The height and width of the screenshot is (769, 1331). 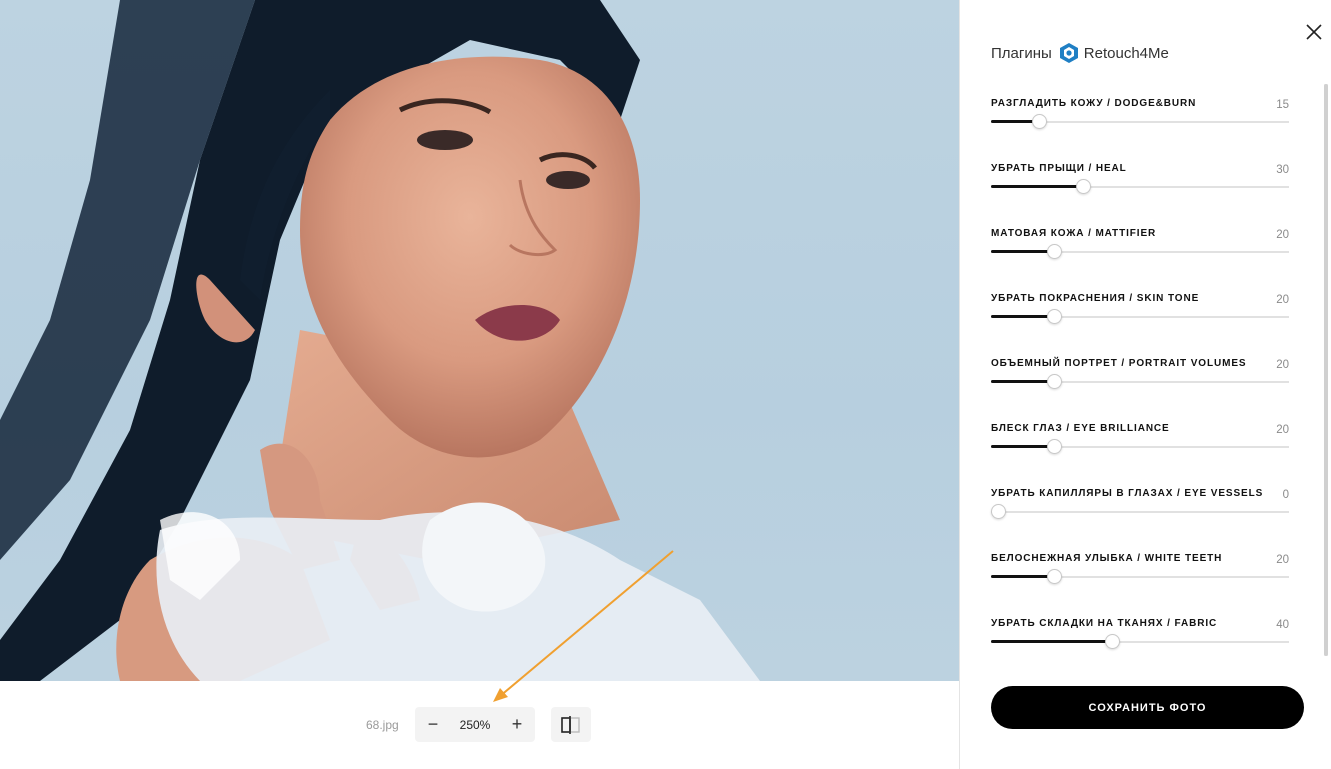 I want to click on plugin-label: БЛЕСК ГЛАЗ / EYE BRILLIANCE, so click(x=1080, y=428).